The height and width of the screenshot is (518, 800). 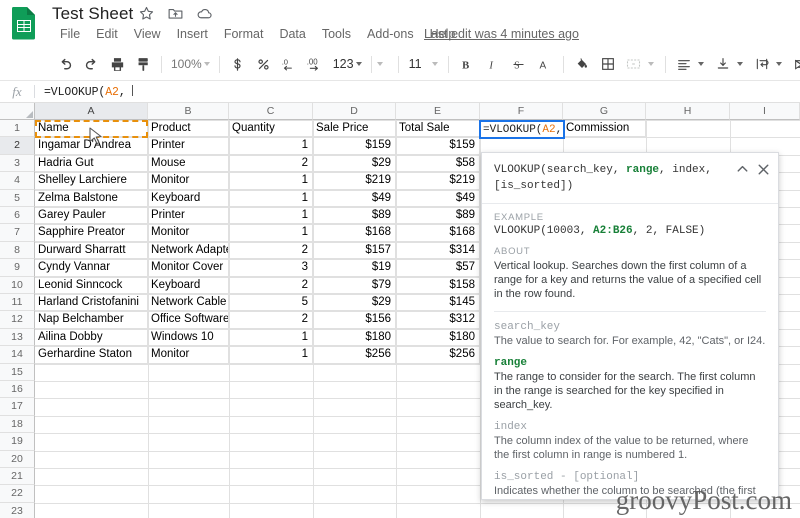 What do you see at coordinates (17, 442) in the screenshot?
I see `row-header-19: 19` at bounding box center [17, 442].